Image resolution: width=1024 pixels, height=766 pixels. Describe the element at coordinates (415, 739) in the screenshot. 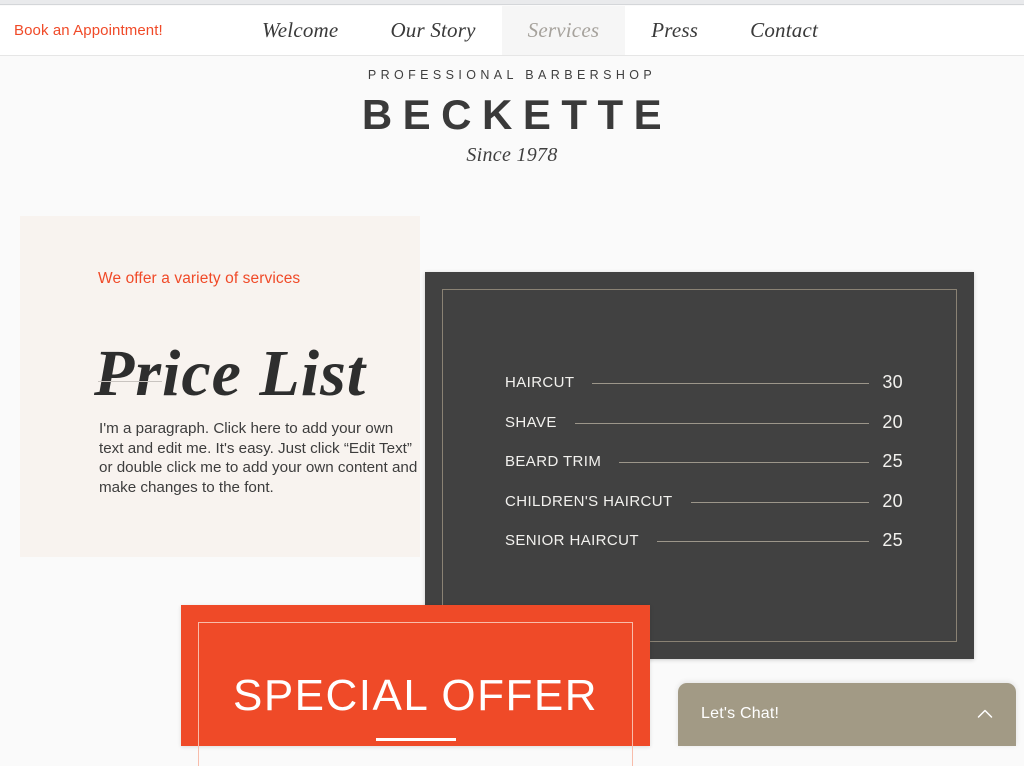

I see `special-offer-divider` at that location.